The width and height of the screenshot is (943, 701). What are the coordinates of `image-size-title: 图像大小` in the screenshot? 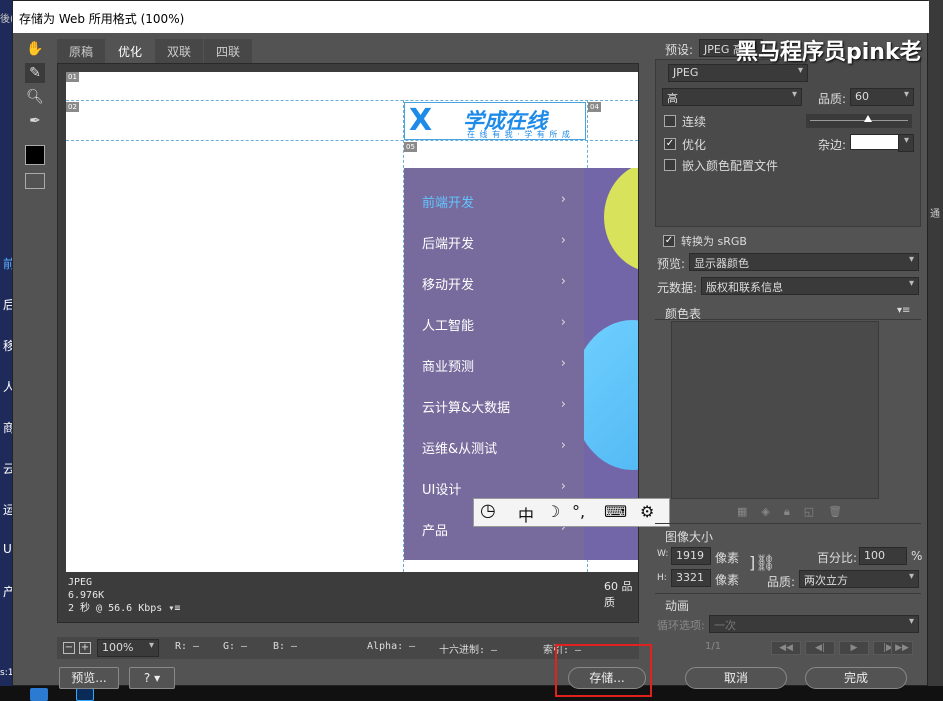 It's located at (689, 537).